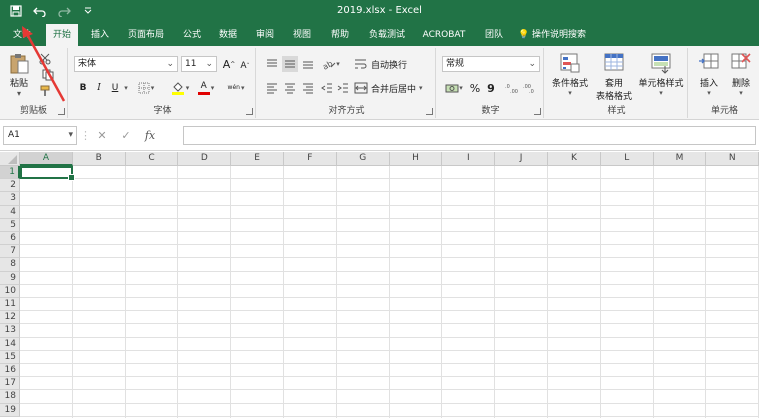 The image size is (759, 418). Describe the element at coordinates (249, 111) in the screenshot. I see `font-launcher-icon` at that location.